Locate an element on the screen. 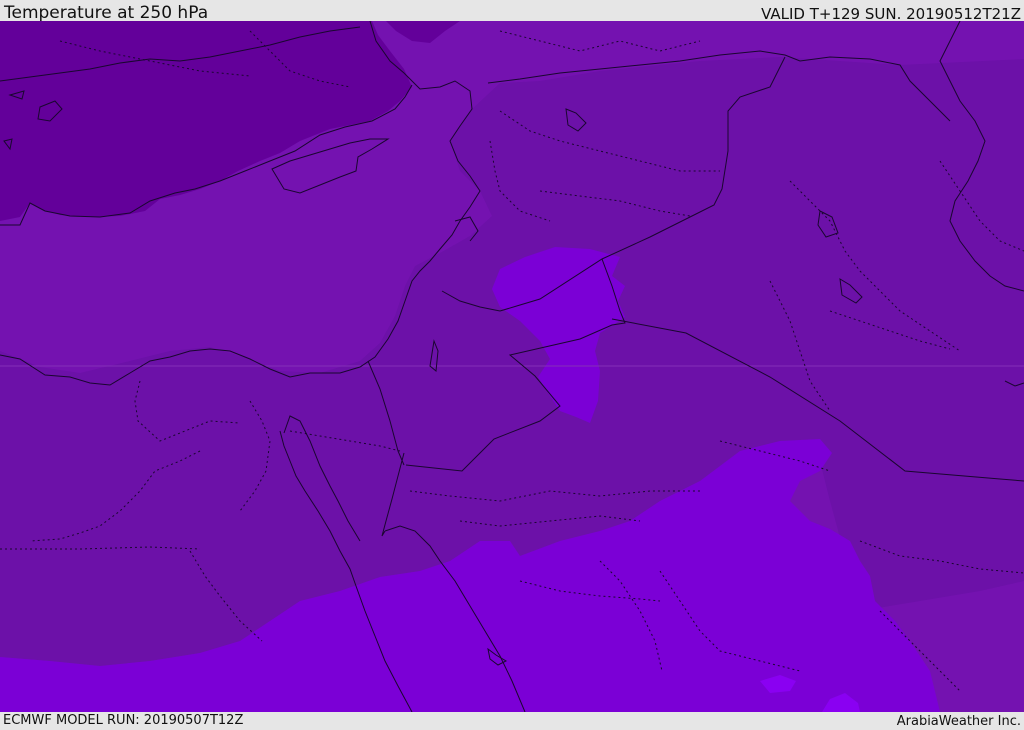 Image resolution: width=1024 pixels, height=730 pixels. map-title: Temperature at 250 hPa is located at coordinates (106, 13).